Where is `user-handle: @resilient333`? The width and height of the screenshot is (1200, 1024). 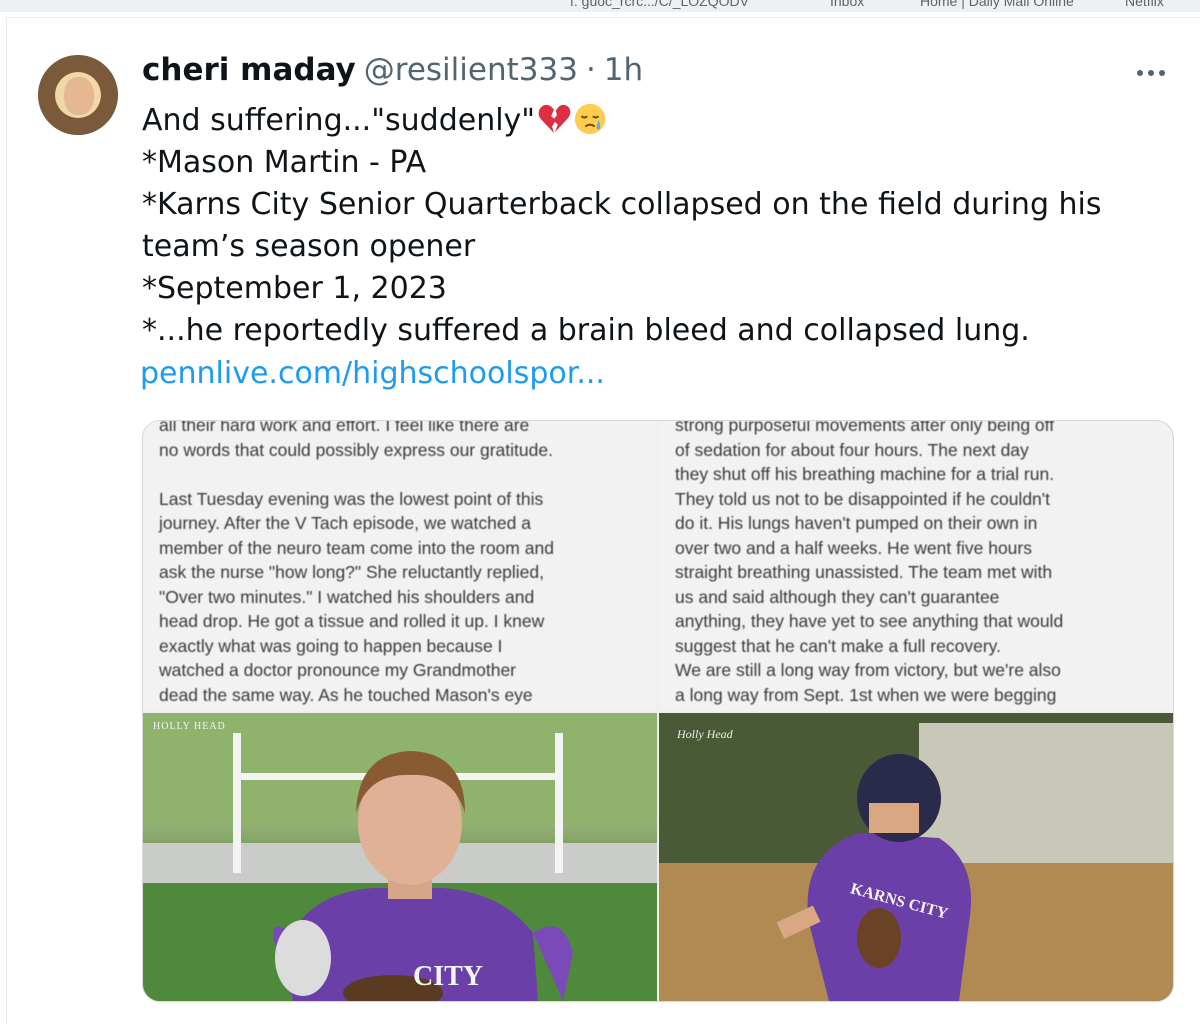 user-handle: @resilient333 is located at coordinates (471, 70).